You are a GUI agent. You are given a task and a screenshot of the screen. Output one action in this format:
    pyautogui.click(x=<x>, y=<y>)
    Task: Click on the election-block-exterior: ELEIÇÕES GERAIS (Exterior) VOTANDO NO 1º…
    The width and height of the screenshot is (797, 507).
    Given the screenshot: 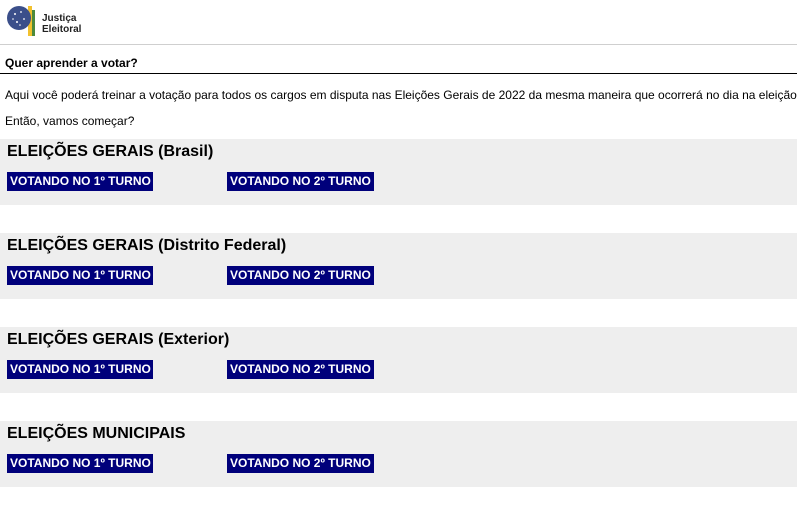 What is the action you would take?
    pyautogui.click(x=398, y=360)
    